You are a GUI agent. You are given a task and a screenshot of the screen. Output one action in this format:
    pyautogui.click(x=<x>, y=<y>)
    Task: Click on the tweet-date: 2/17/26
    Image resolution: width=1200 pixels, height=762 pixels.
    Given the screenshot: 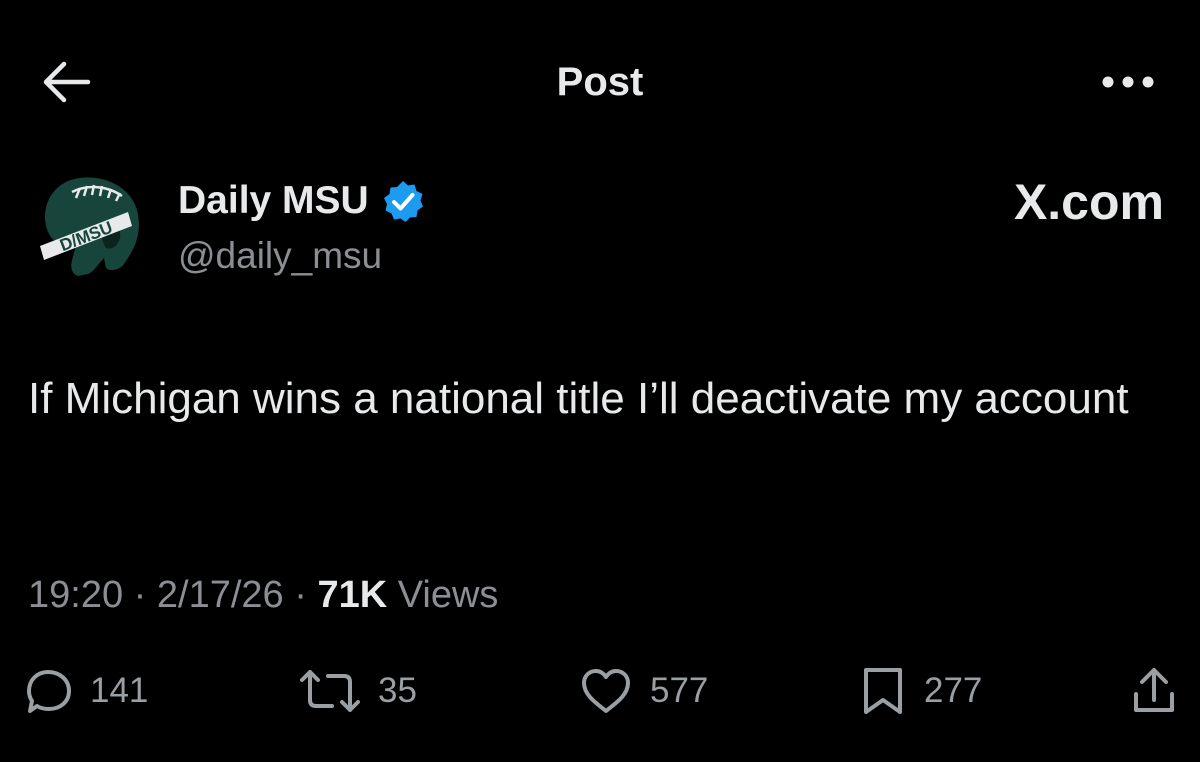 What is the action you would take?
    pyautogui.click(x=220, y=595)
    